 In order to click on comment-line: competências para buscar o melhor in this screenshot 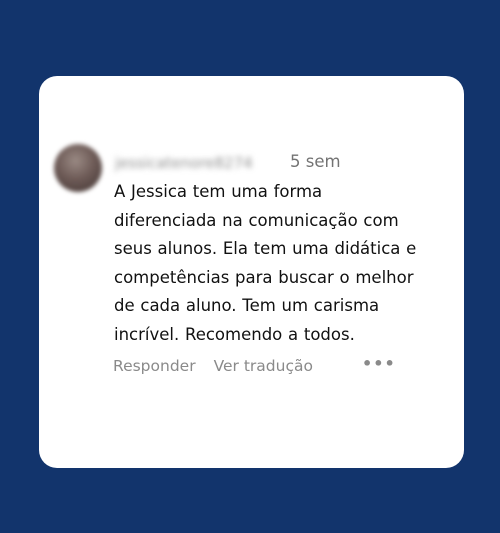, I will do `click(264, 277)`.